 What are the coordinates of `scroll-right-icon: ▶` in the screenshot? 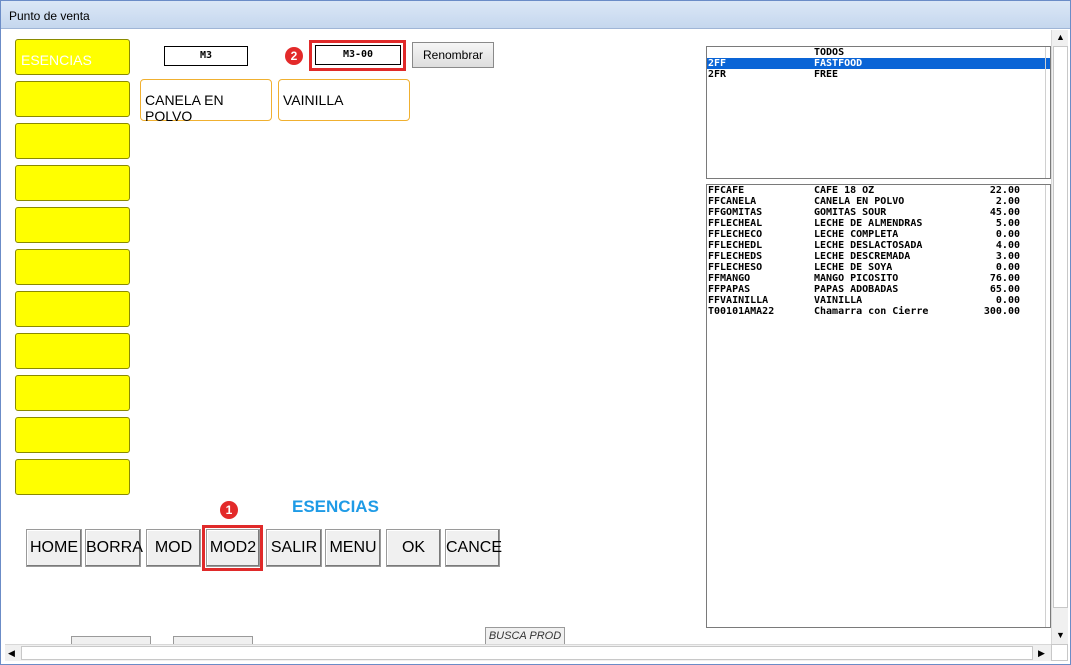 It's located at (1041, 653).